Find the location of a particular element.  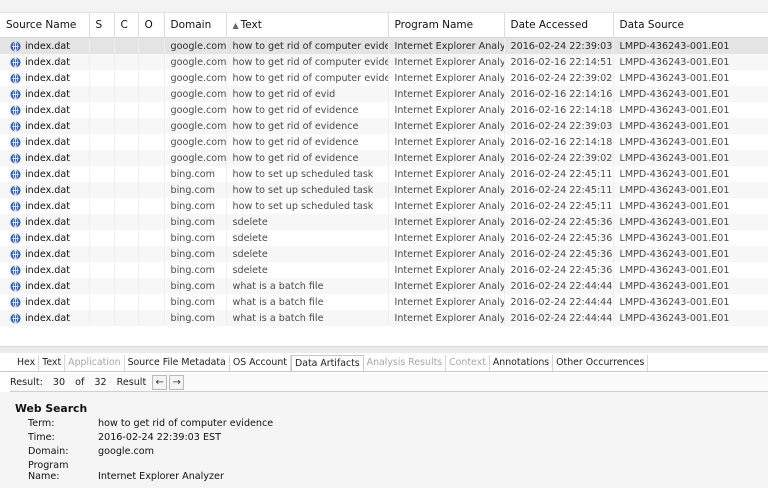

column-header-comment: C is located at coordinates (126, 25).